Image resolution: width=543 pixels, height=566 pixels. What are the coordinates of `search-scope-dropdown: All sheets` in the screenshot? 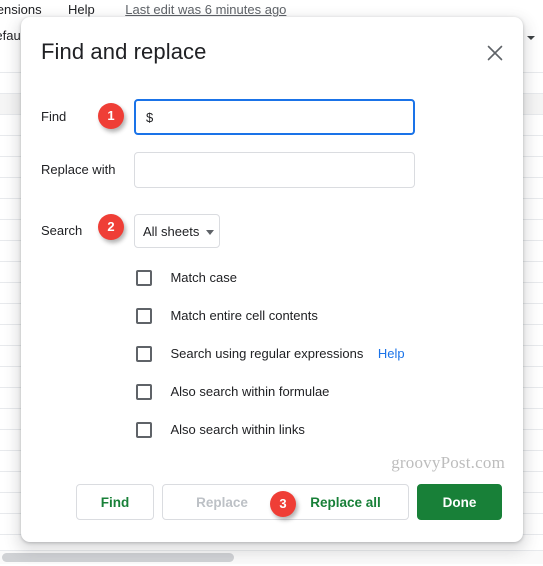 It's located at (177, 231).